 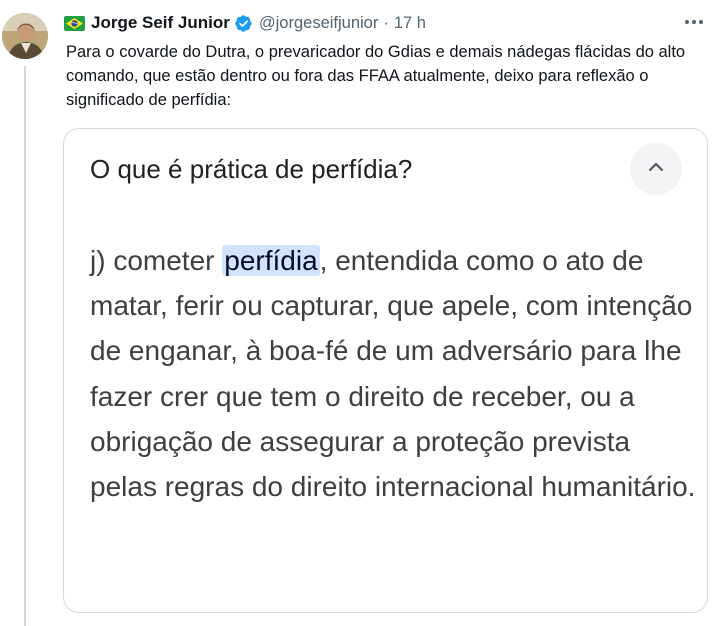 I want to click on collapse-button, so click(x=656, y=169).